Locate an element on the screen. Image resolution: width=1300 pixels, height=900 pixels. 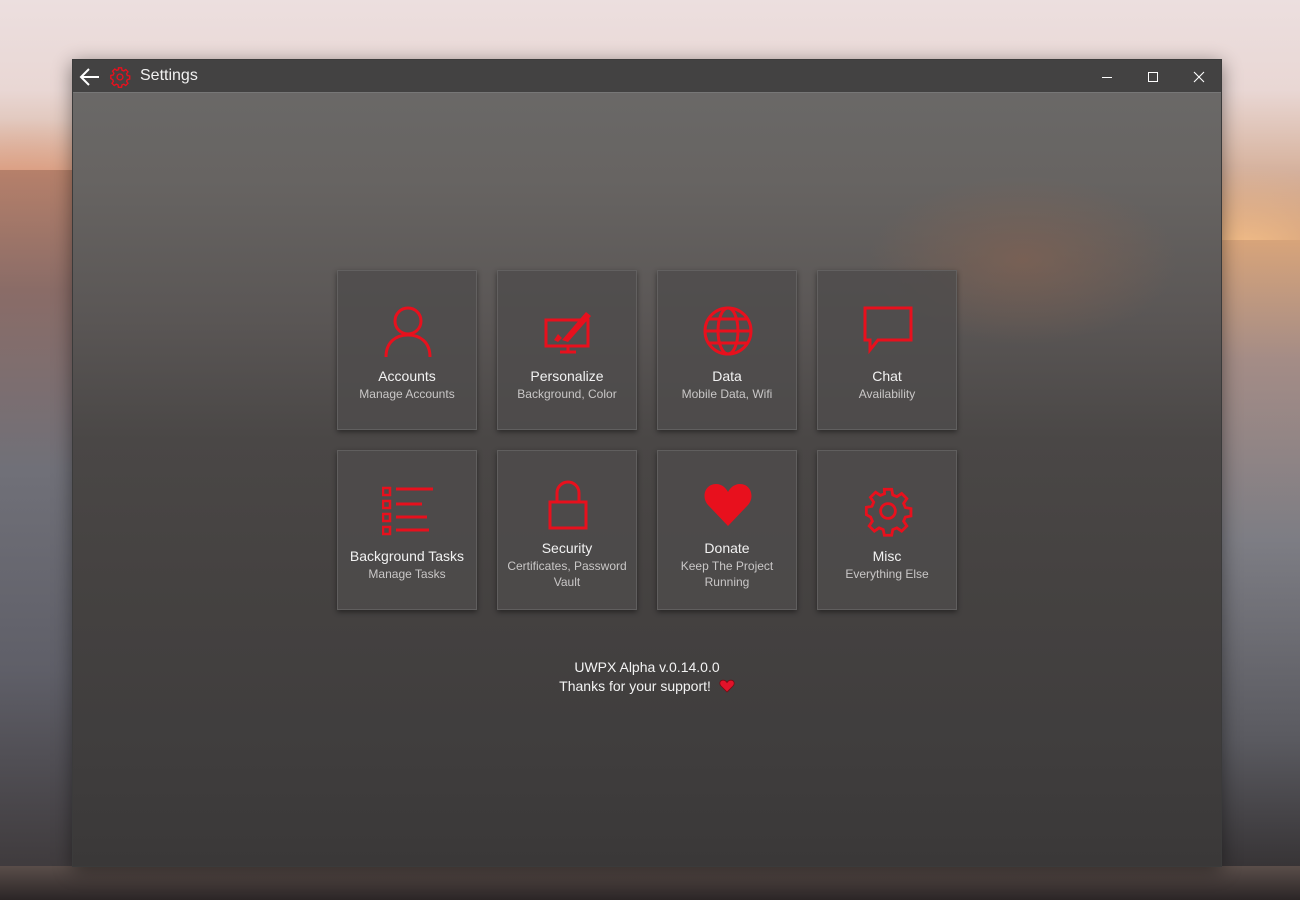
tile-accounts: Accounts Manage Accounts is located at coordinates (407, 350).